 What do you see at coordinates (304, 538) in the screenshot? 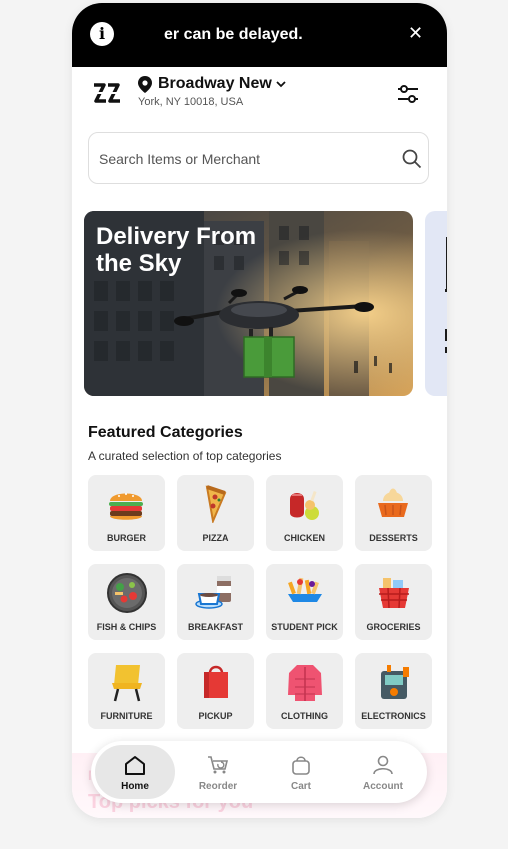
I see `category-label: CHICKEN` at bounding box center [304, 538].